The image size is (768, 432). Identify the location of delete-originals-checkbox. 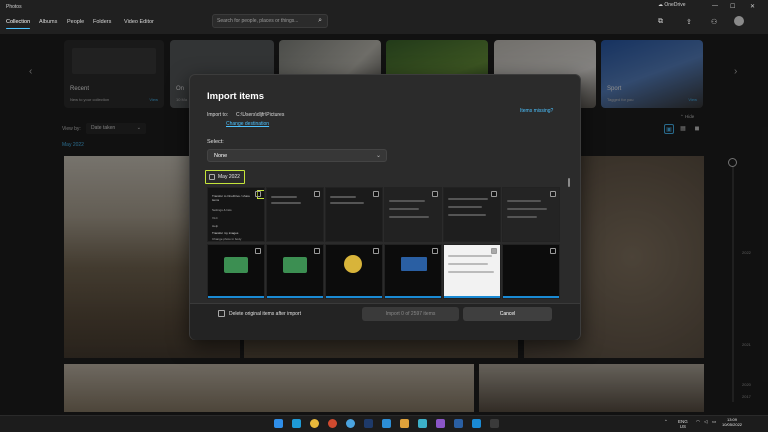
(221, 313).